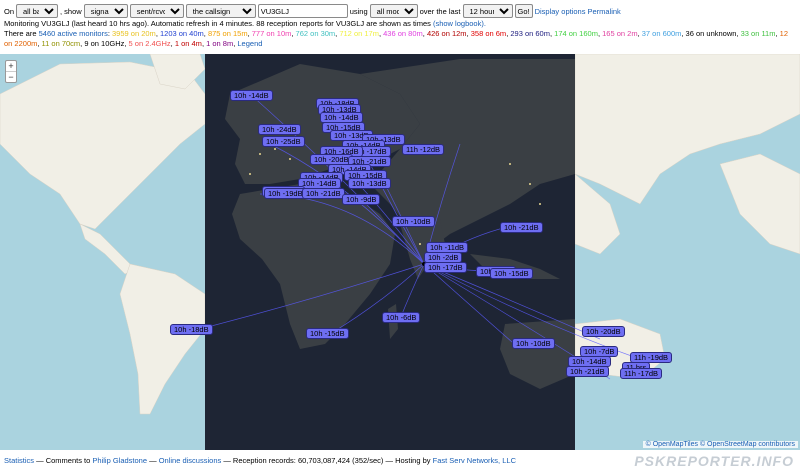 The image size is (800, 471). I want to click on band-count: 3959 on 20m, so click(134, 33).